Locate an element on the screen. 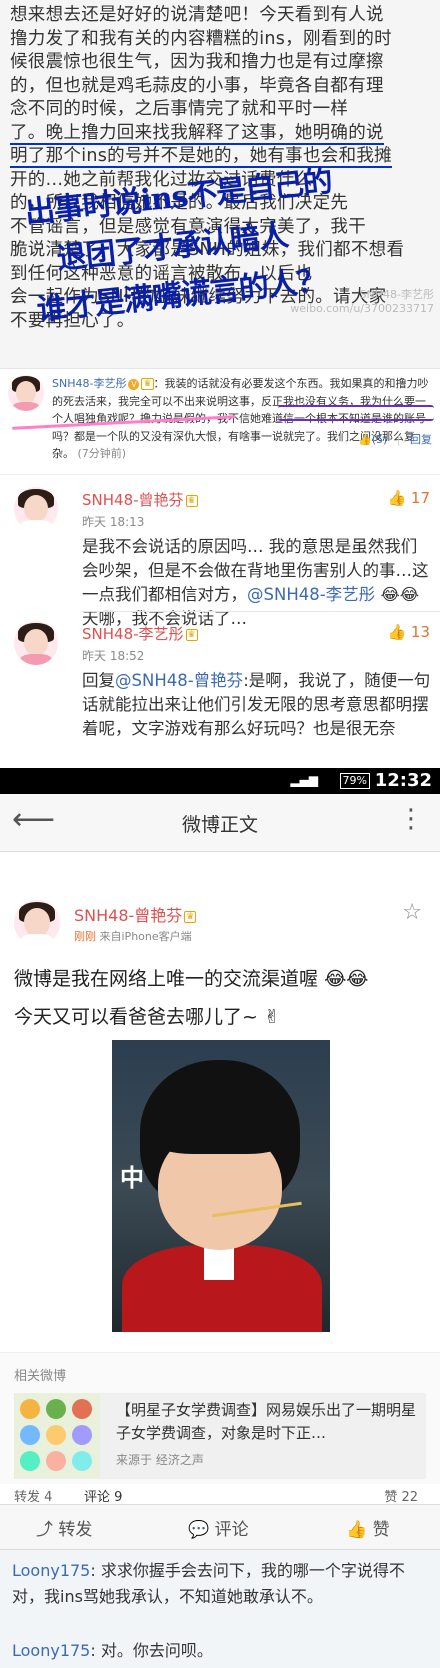 The height and width of the screenshot is (1668, 440). post-username: SNH48-曾艳芬 ♛ is located at coordinates (135, 914).